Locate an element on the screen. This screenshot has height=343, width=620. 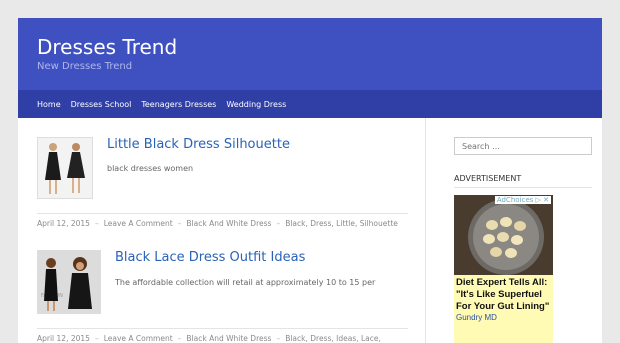
post-thumbnail is located at coordinates (65, 168).